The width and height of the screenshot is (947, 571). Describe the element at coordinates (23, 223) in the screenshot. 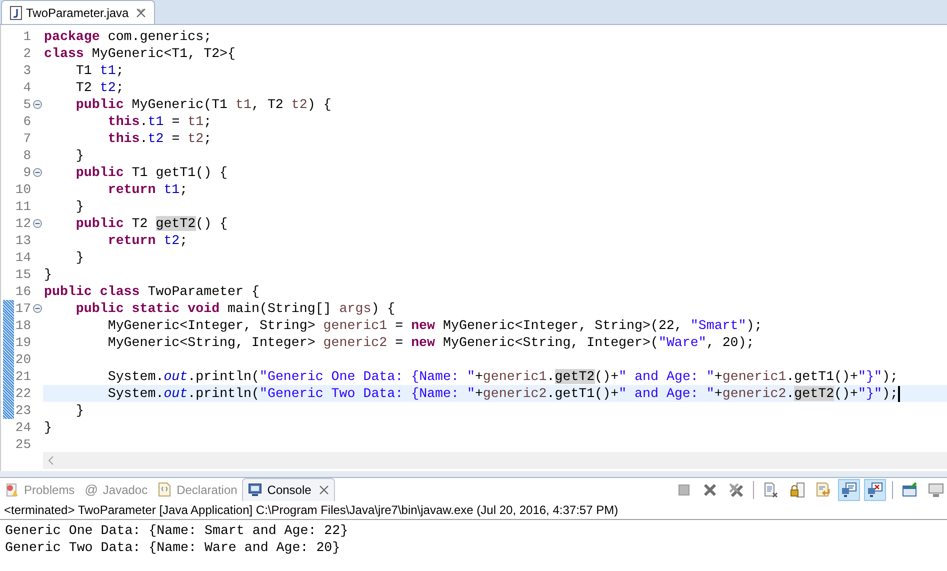

I see `line-number: 12` at that location.